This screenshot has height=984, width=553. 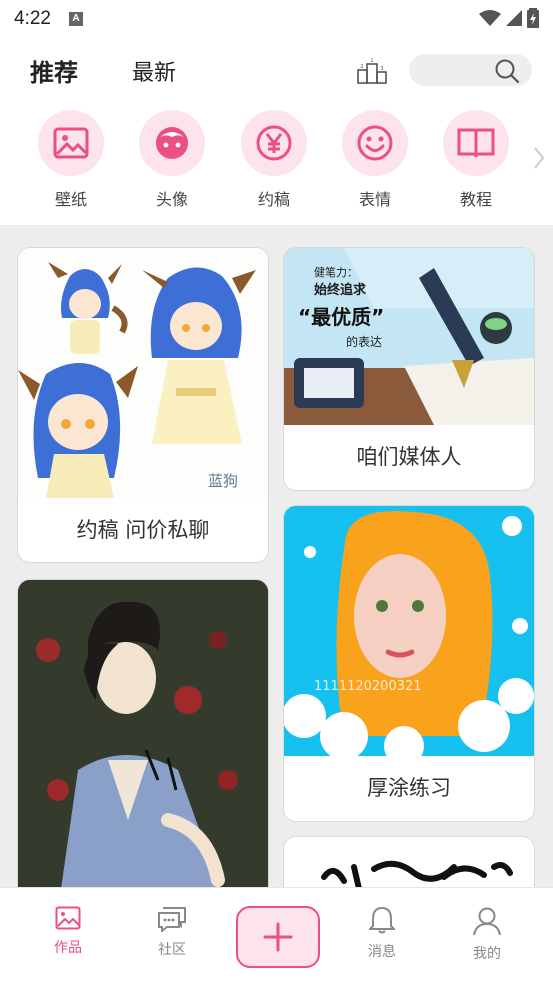 I want to click on painting-illustration: 1111120200321, so click(x=409, y=631).